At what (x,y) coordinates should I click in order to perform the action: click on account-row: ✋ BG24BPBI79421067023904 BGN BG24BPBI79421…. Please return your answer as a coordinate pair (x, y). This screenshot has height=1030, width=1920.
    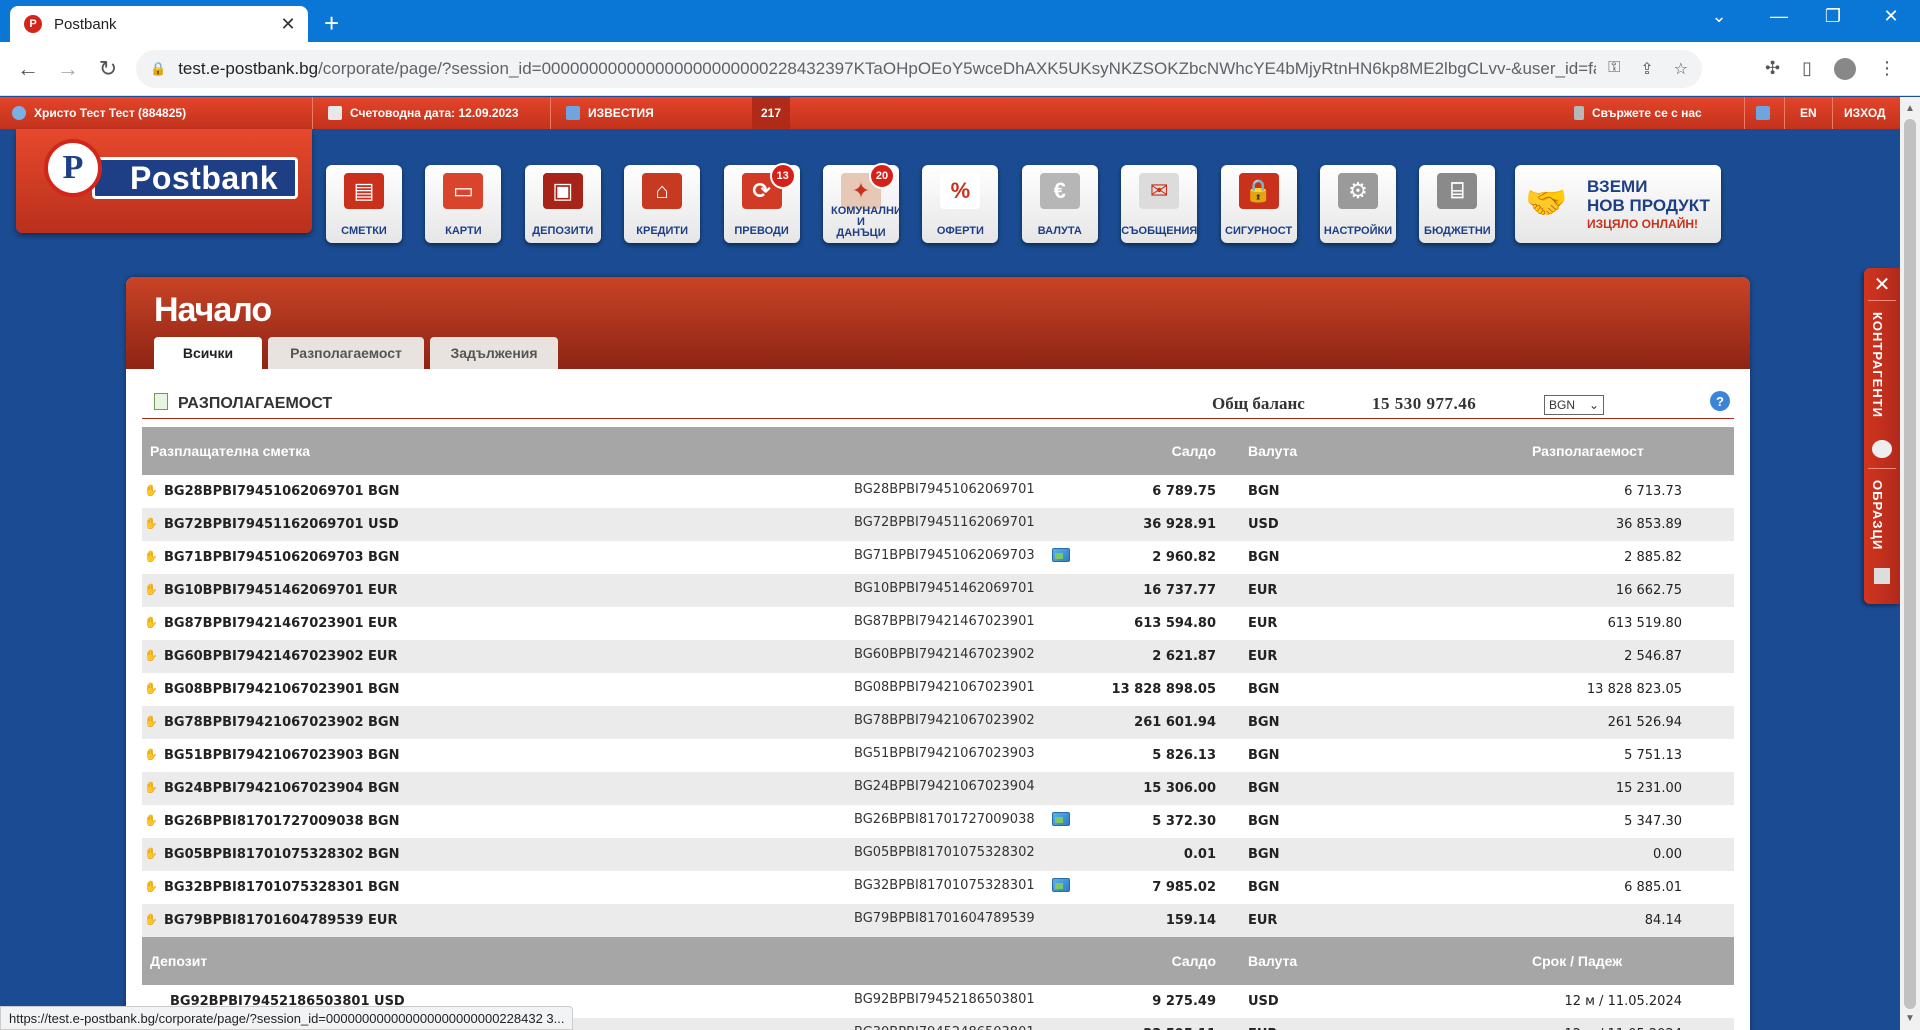
    Looking at the image, I should click on (938, 788).